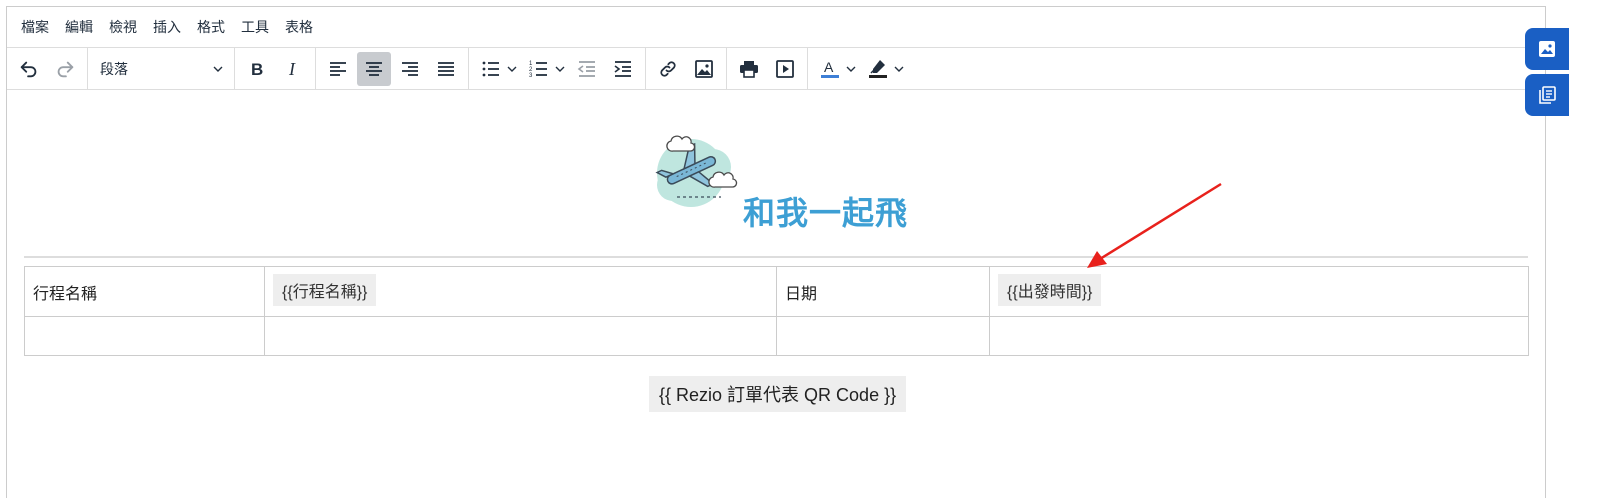 The height and width of the screenshot is (499, 1600). I want to click on table-cell-trip-name-value: {{行程名稱}}, so click(520, 291).